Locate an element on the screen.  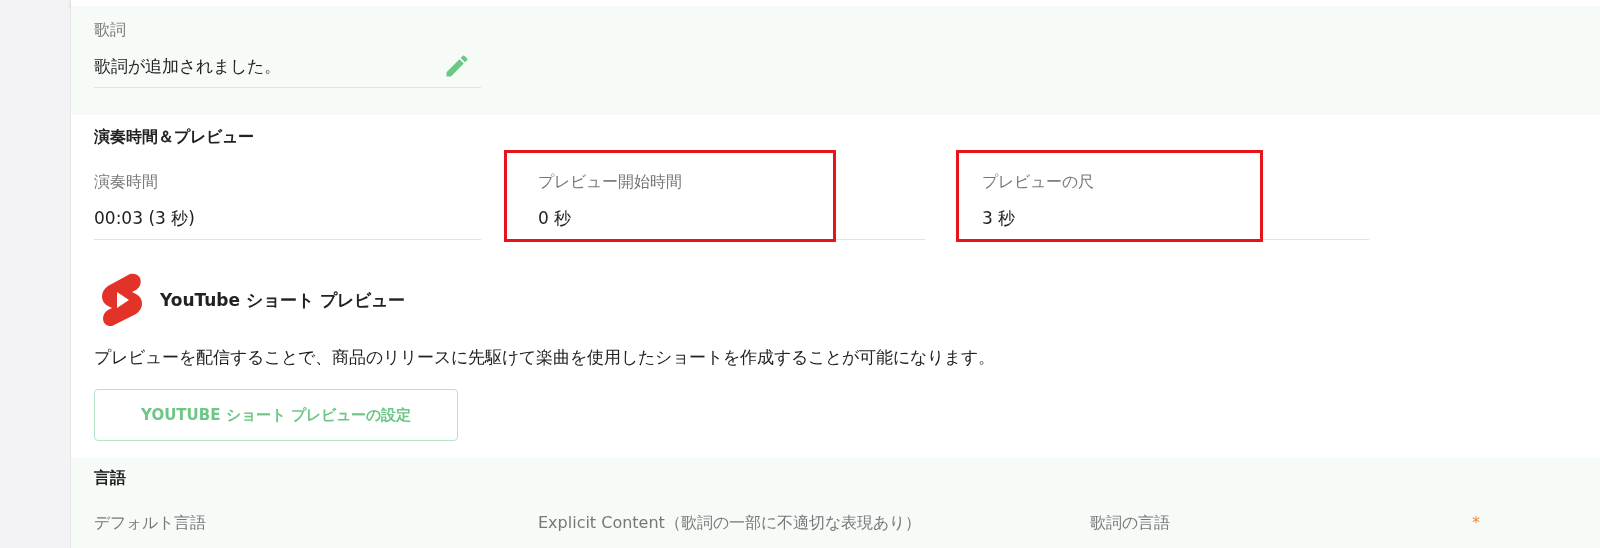
section-heading: 演奏時間＆プレビュー is located at coordinates (174, 137).